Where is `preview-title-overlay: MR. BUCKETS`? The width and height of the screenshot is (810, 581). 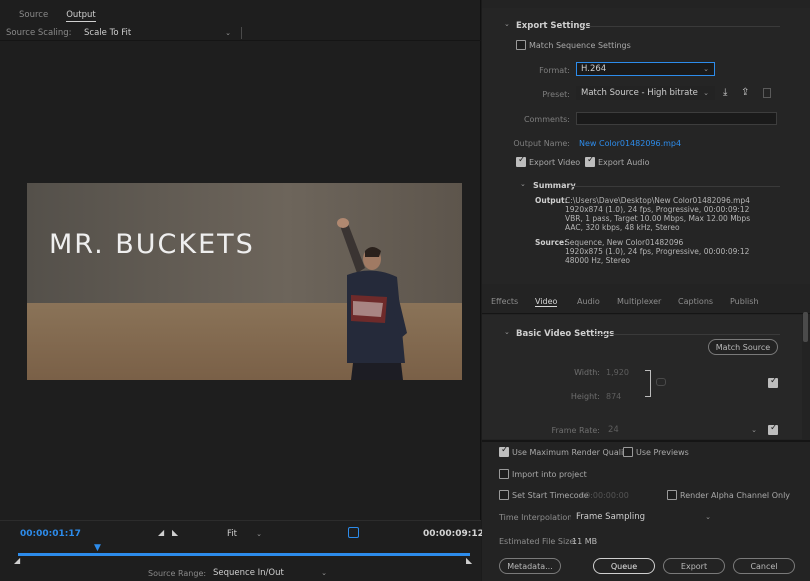
preview-title-overlay: MR. BUCKETS is located at coordinates (152, 244).